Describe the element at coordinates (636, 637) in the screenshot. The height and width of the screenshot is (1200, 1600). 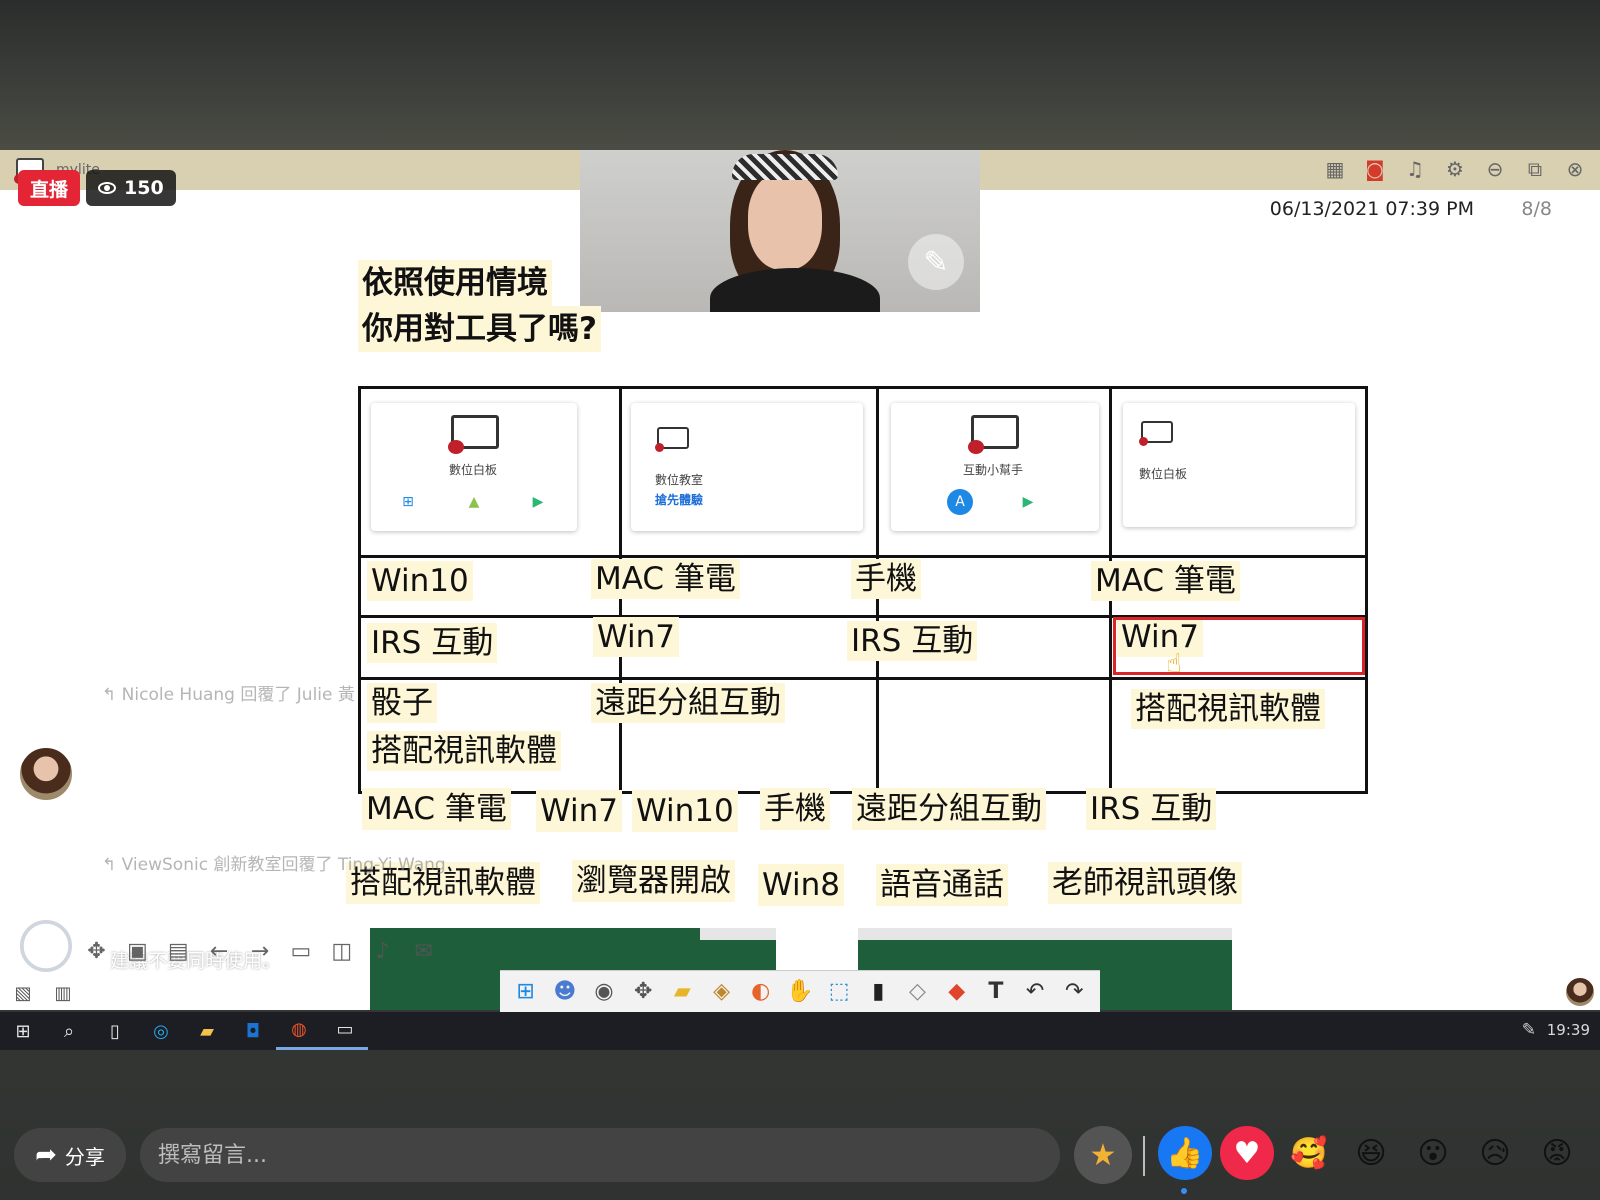
I see `grid-cell: Win7` at that location.